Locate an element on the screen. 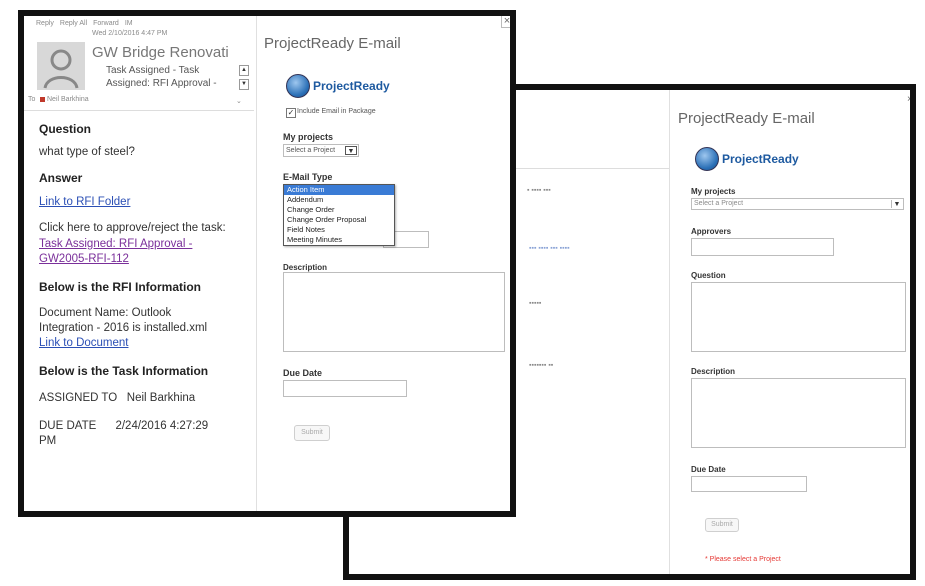  subject-line-1: Task Assigned - Task is located at coordinates (153, 70).